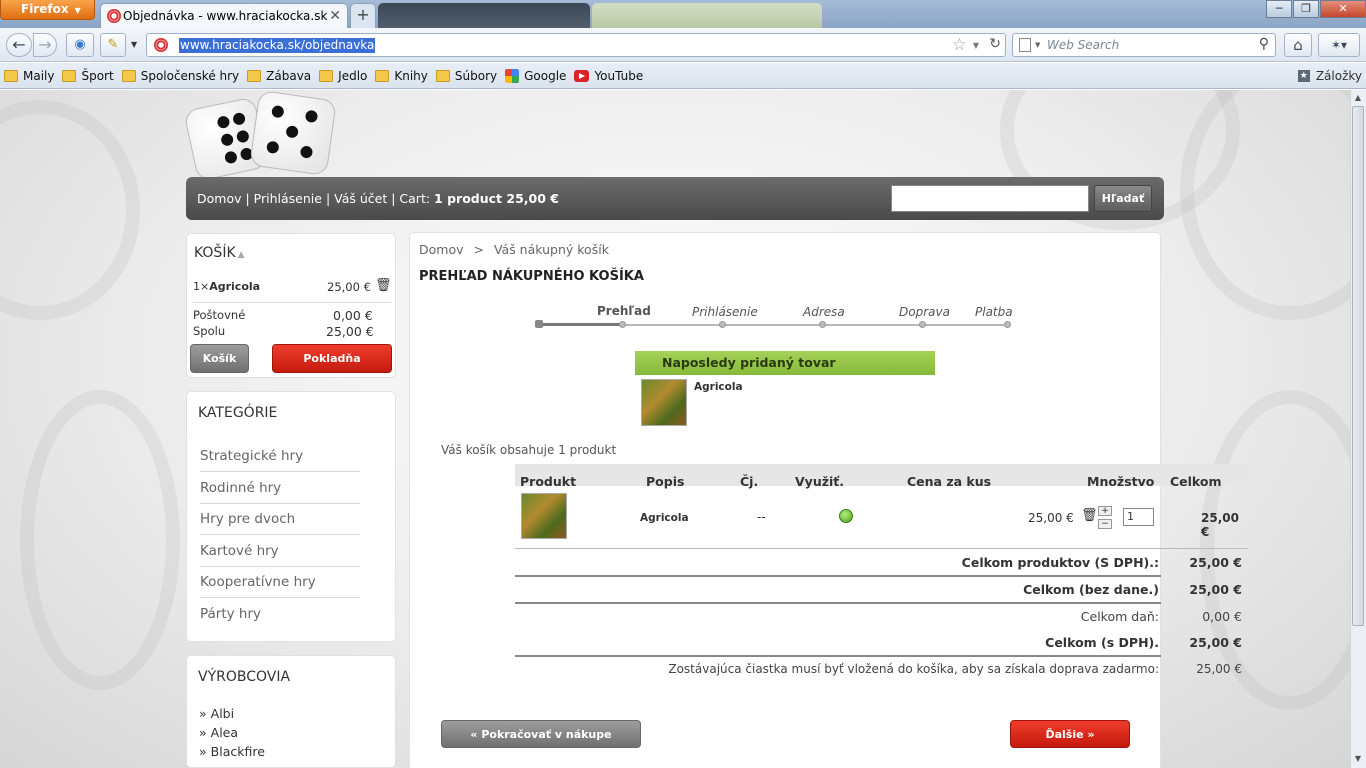 The width and height of the screenshot is (1366, 768). I want to click on bookmark-folder: Maily, so click(29, 76).